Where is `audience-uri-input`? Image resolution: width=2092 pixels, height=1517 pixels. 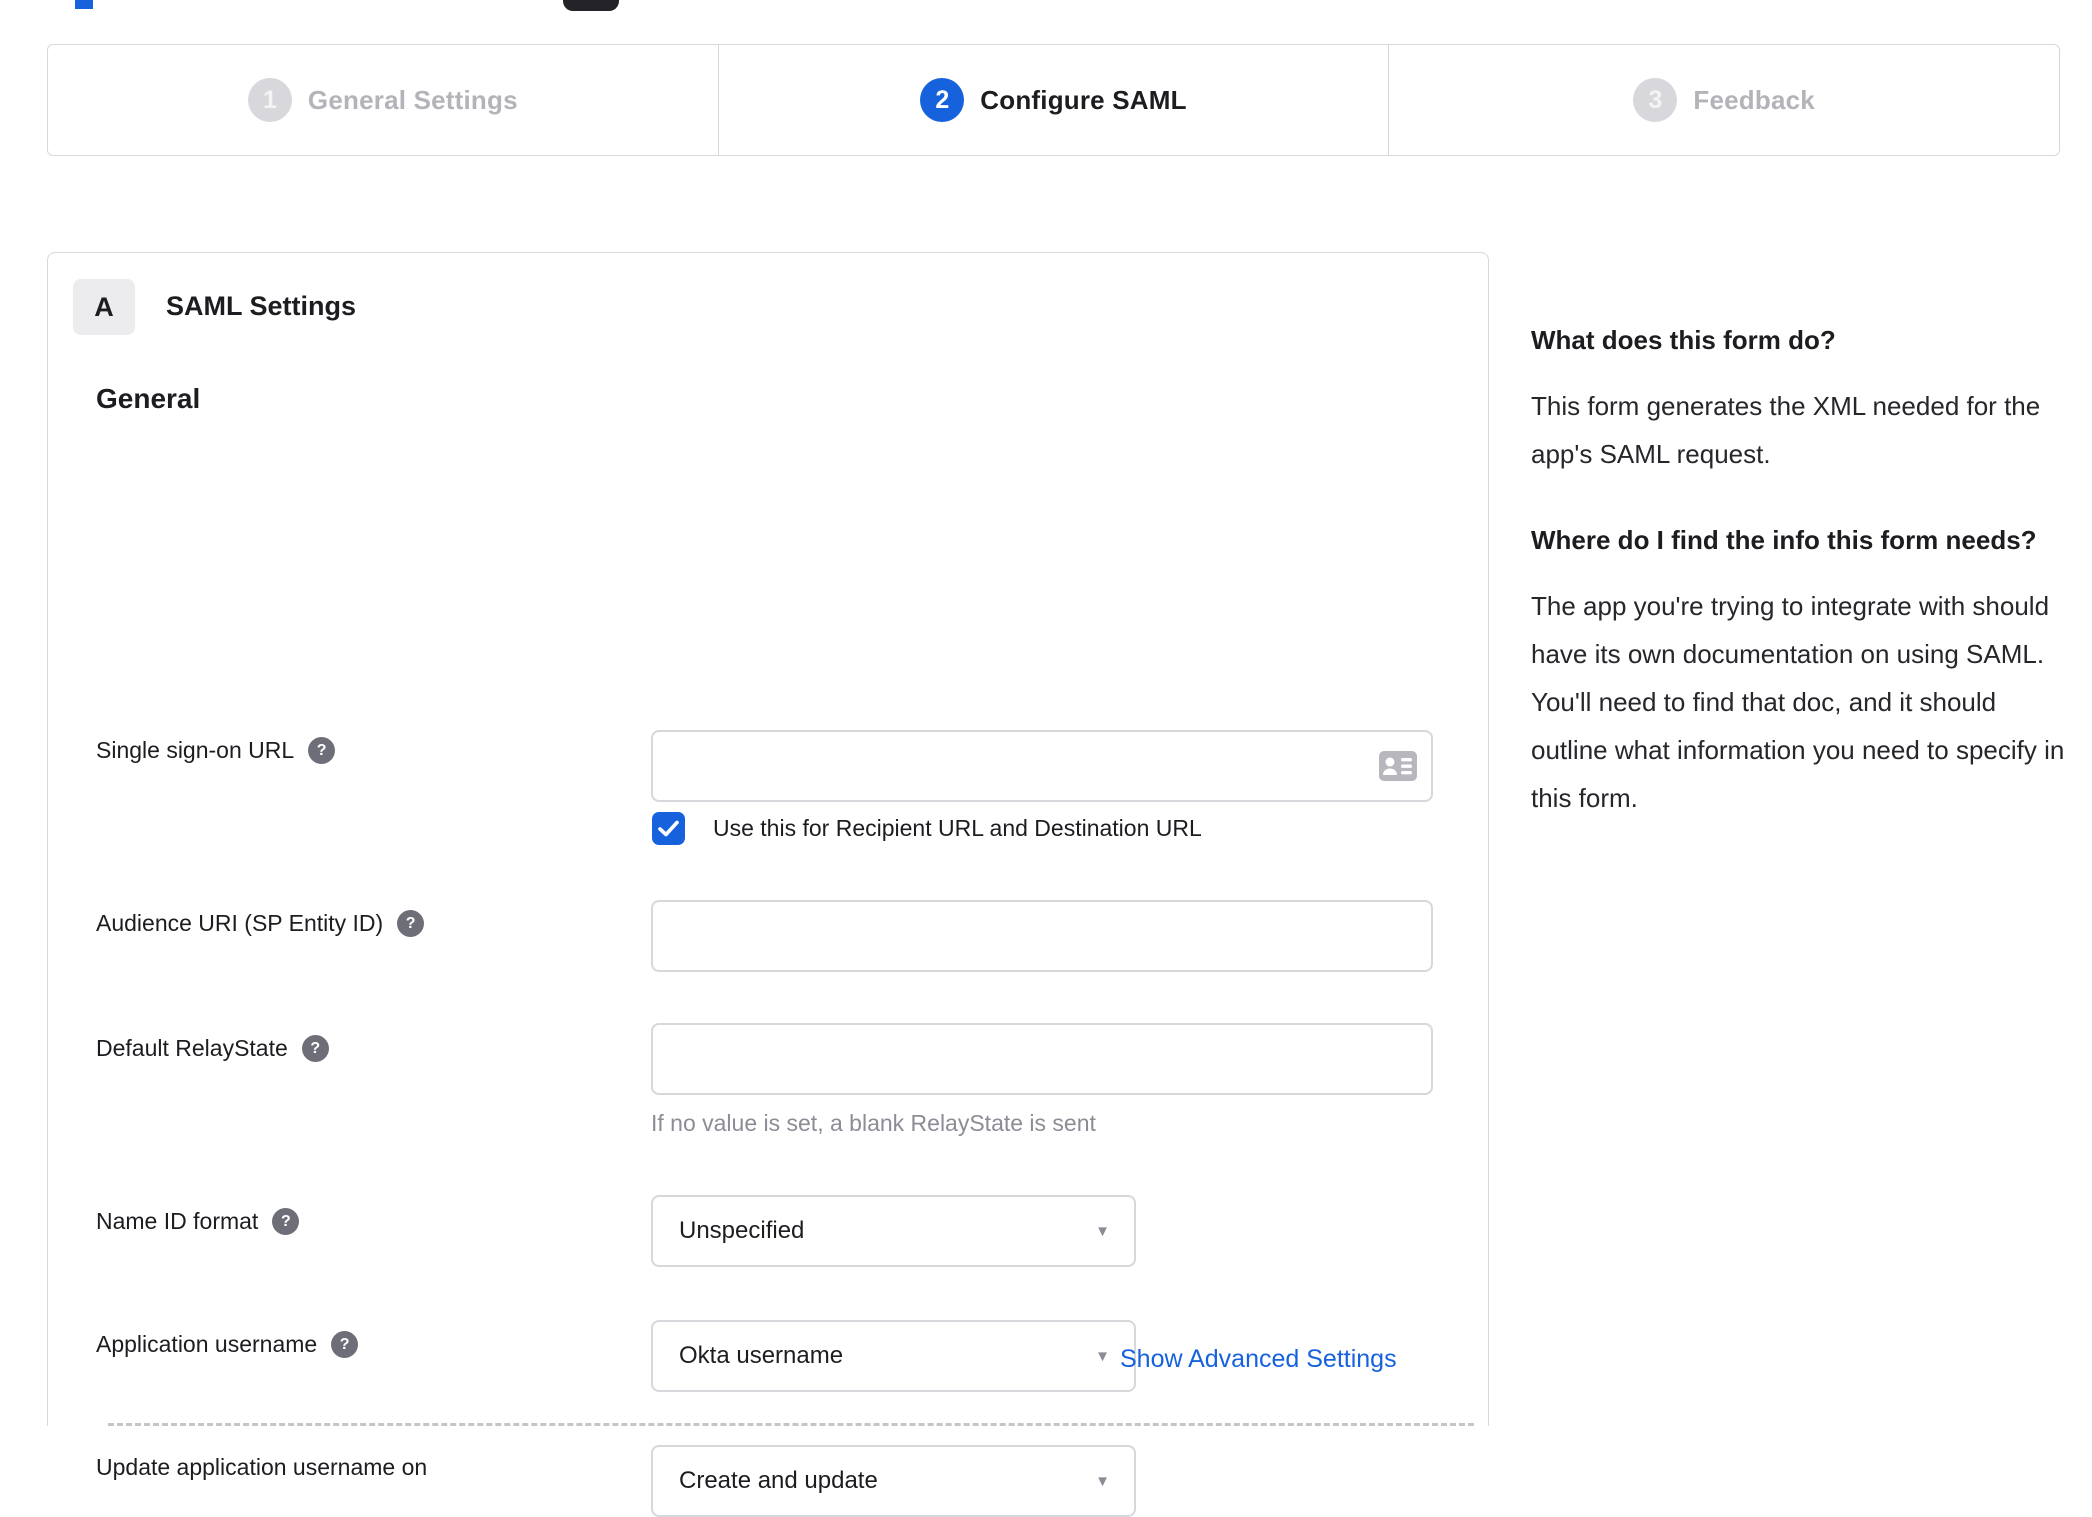
audience-uri-input is located at coordinates (1042, 936).